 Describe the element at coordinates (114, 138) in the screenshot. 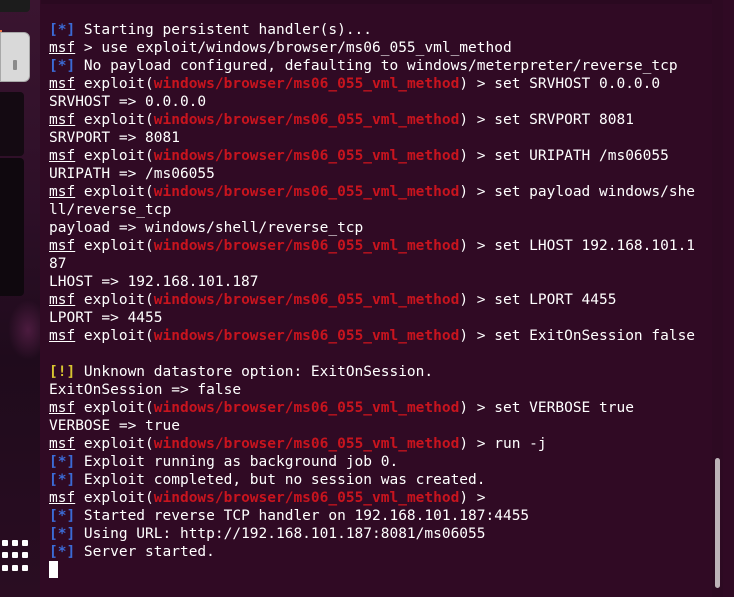

I see `output-text: SRVPORT => 8081` at that location.